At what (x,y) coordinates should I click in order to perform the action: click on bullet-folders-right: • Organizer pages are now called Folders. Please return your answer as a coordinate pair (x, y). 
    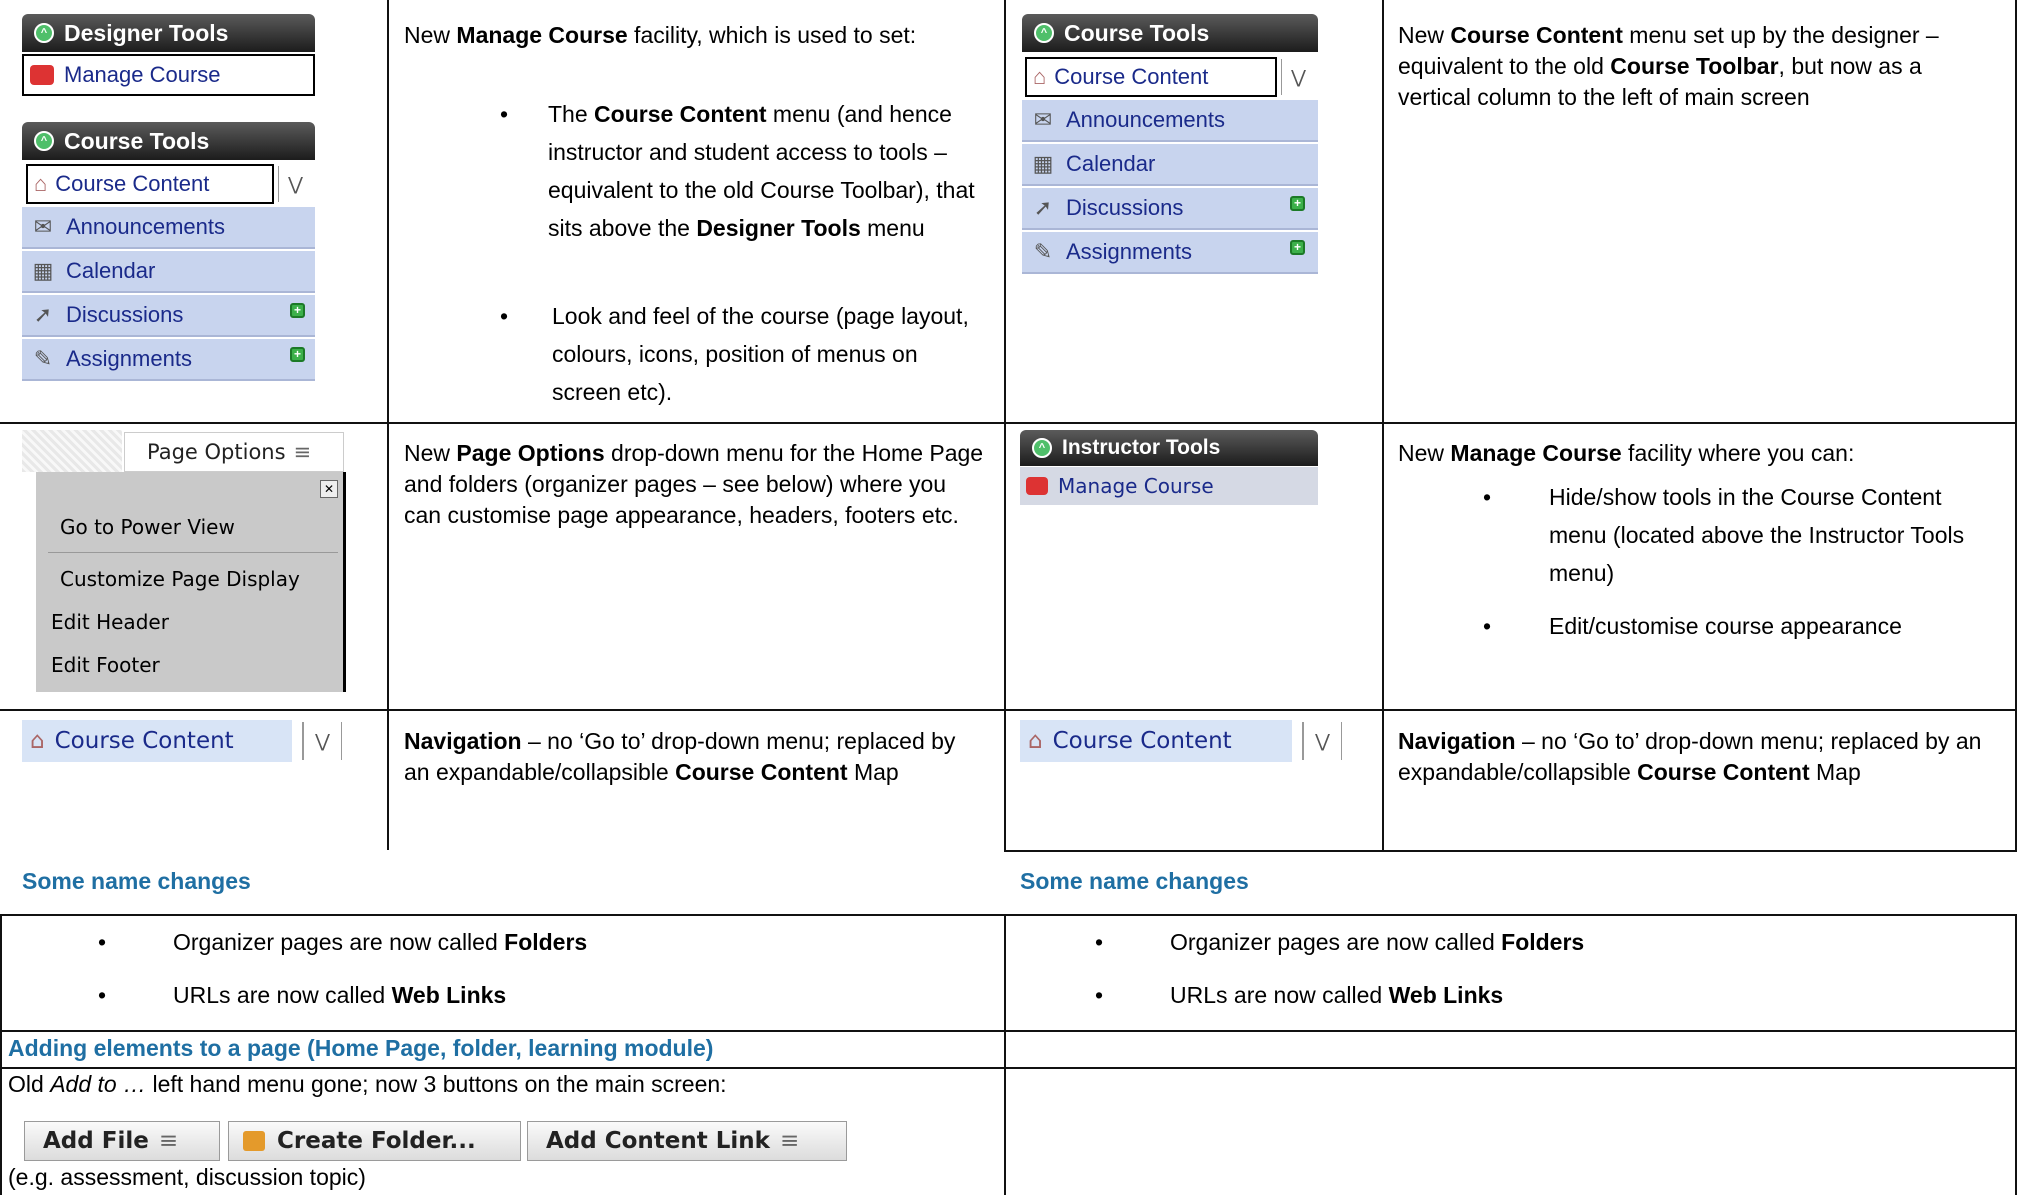
    Looking at the image, I should click on (1340, 942).